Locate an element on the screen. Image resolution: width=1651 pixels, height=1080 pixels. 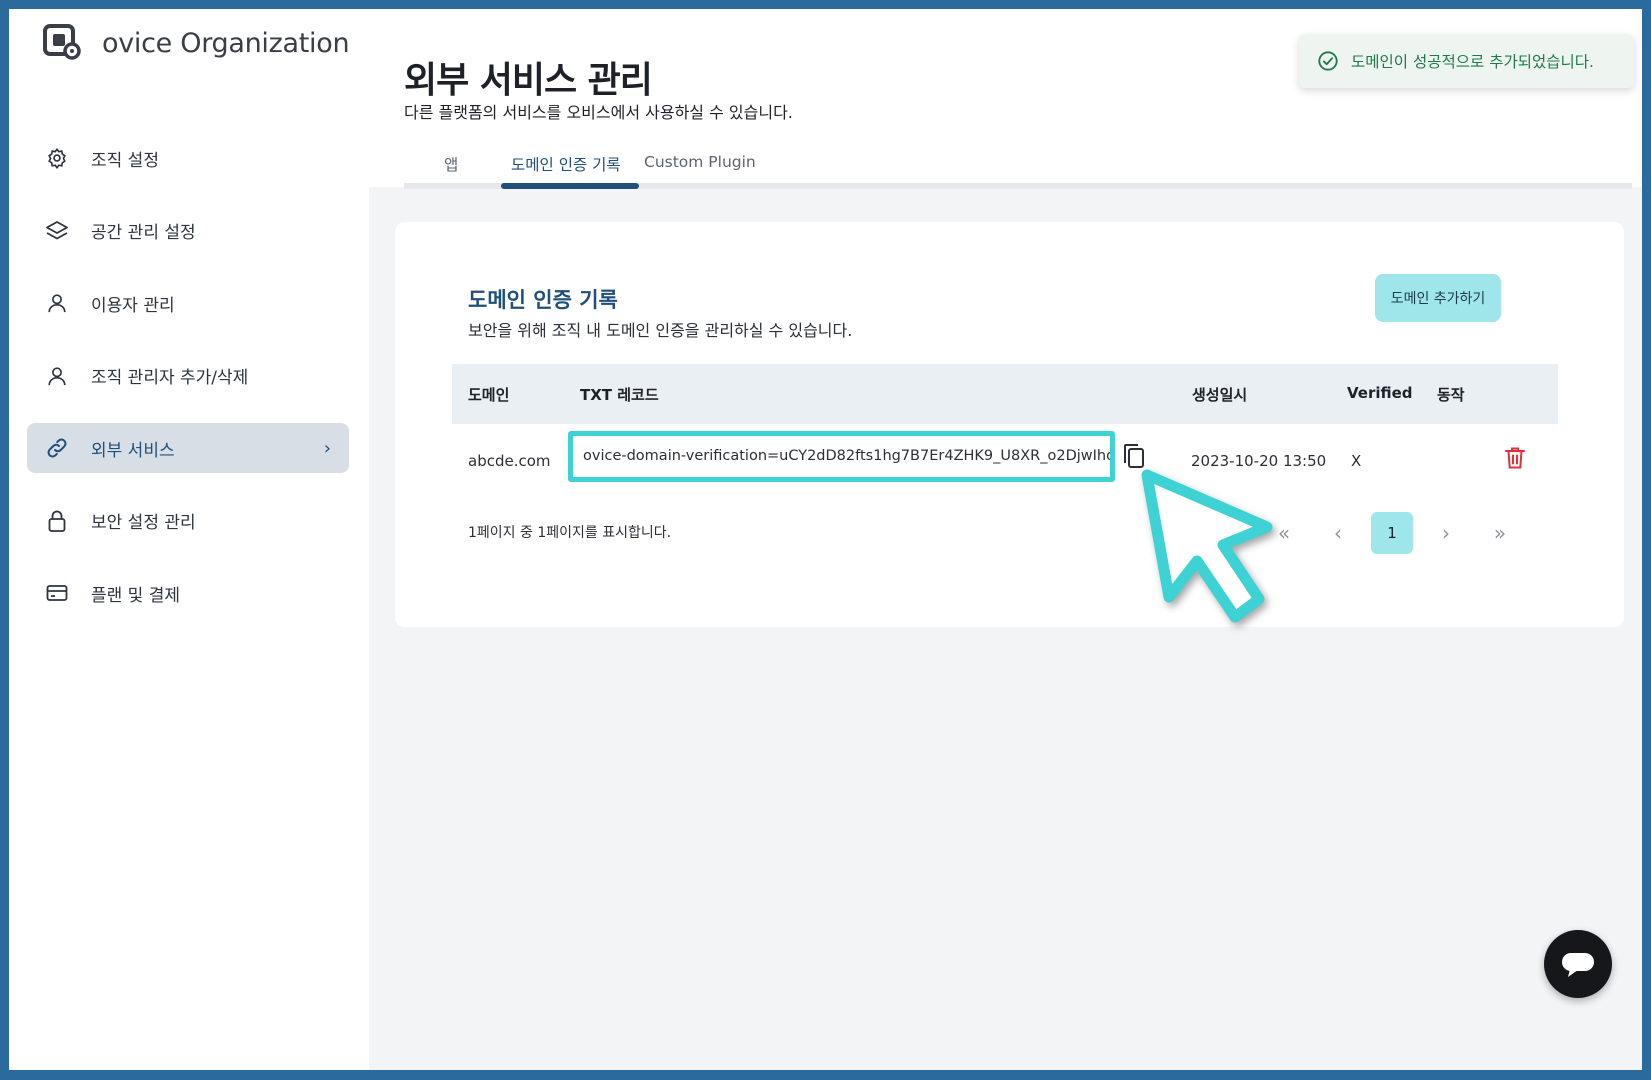
trash-icon is located at coordinates (1515, 458).